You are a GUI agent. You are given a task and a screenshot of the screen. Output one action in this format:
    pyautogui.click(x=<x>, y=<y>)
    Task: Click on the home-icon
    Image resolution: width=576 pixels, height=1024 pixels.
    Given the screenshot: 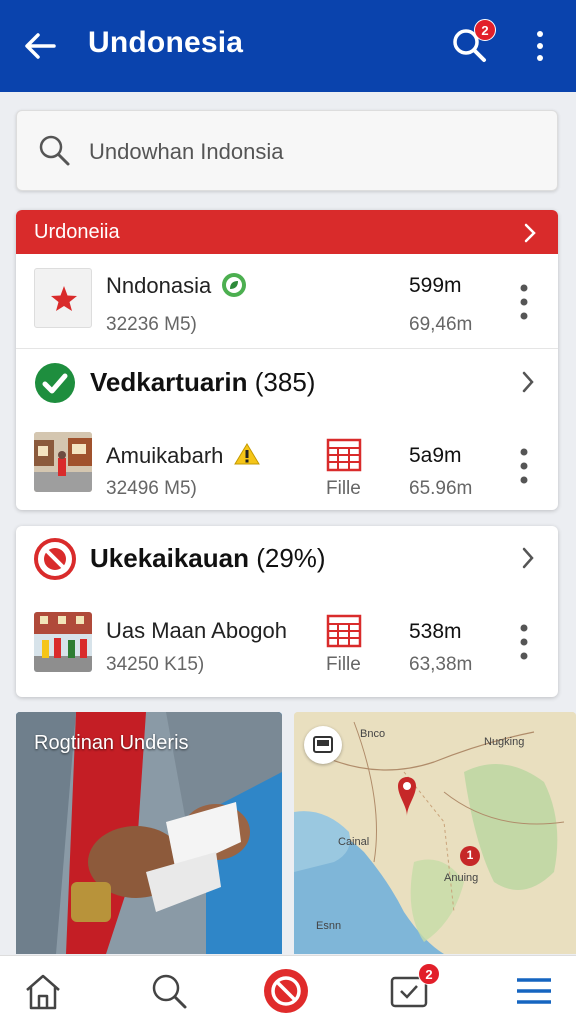 What is the action you would take?
    pyautogui.click(x=43, y=991)
    